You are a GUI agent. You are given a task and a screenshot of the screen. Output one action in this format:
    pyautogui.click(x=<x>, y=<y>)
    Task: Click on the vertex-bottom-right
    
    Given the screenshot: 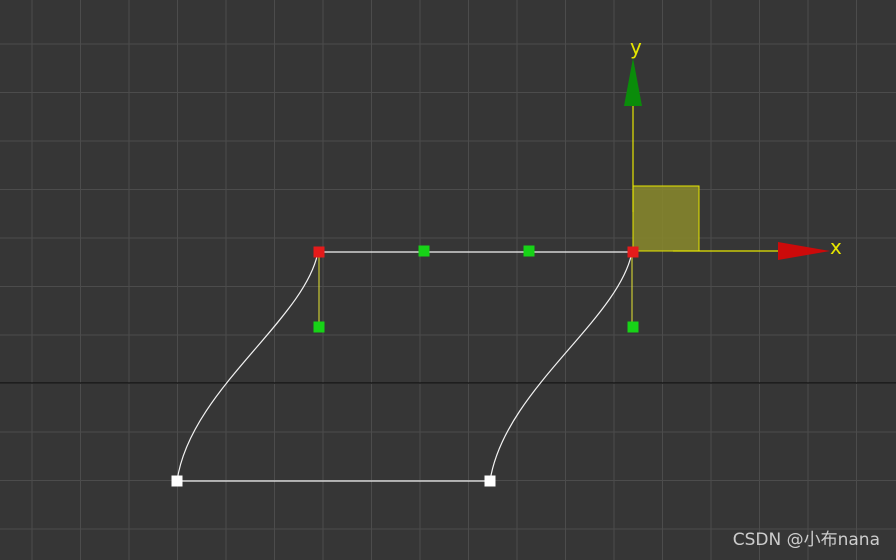 What is the action you would take?
    pyautogui.click(x=490, y=481)
    